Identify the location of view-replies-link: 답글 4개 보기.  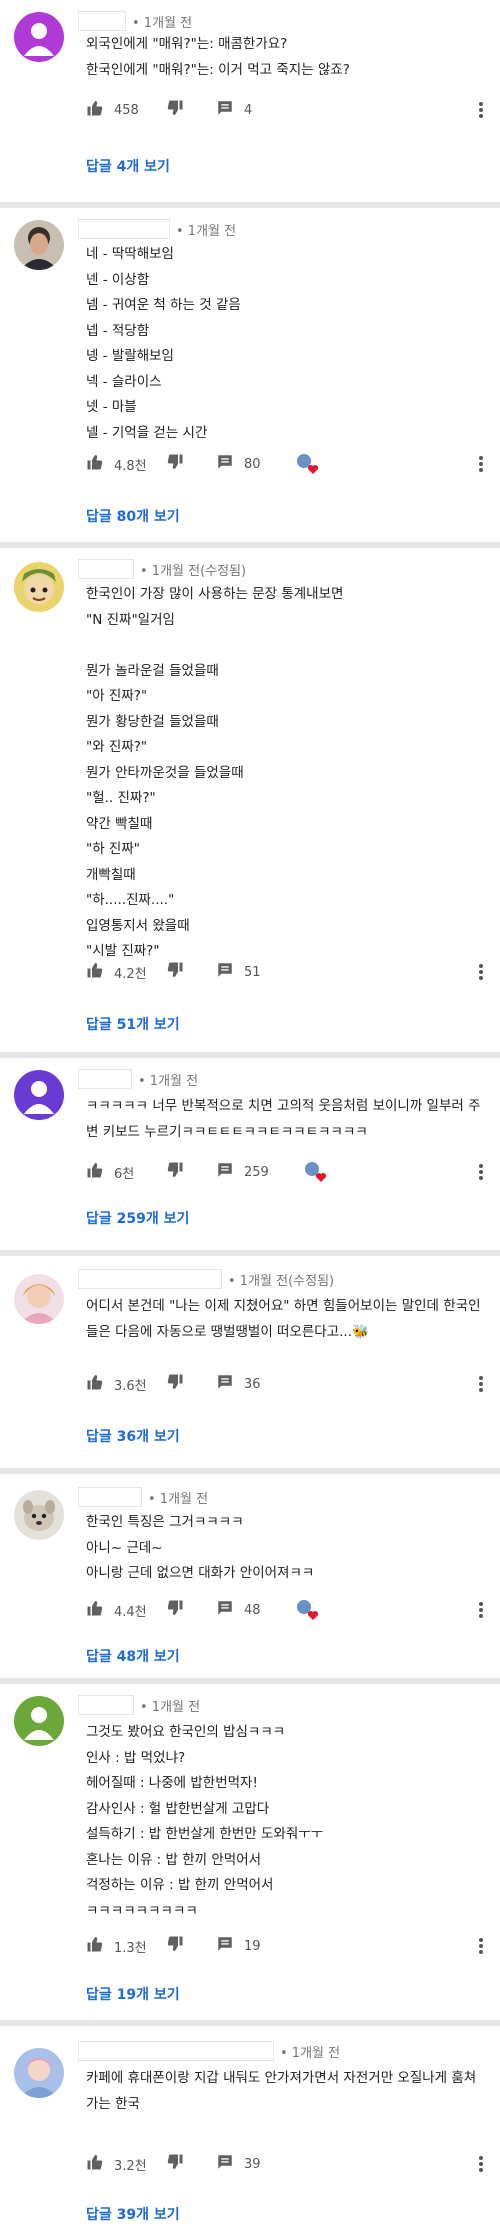
(128, 166).